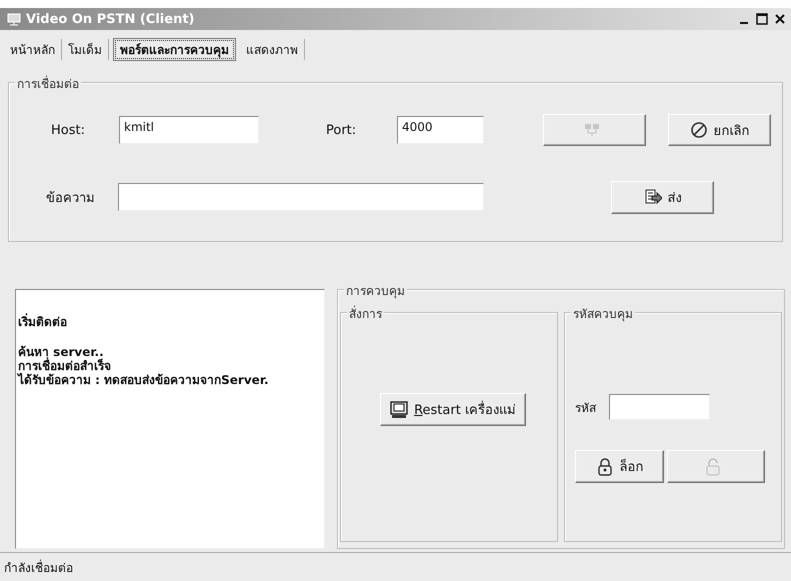 This screenshot has height=581, width=791. I want to click on send-icon, so click(653, 197).